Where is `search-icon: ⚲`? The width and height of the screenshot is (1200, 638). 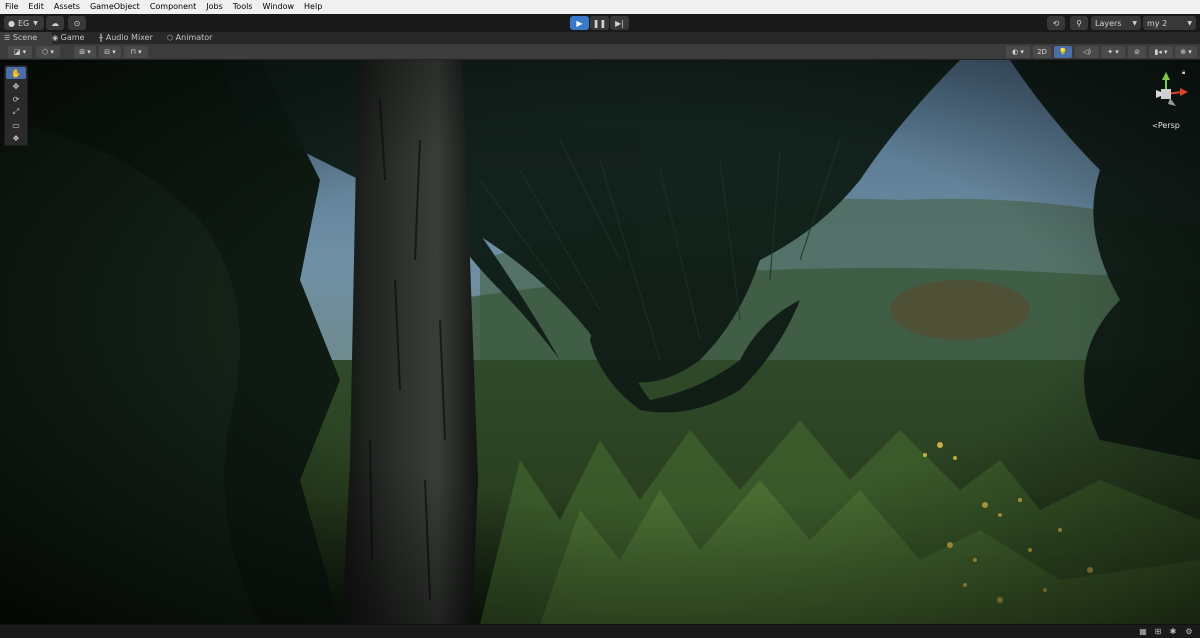 search-icon: ⚲ is located at coordinates (1079, 23).